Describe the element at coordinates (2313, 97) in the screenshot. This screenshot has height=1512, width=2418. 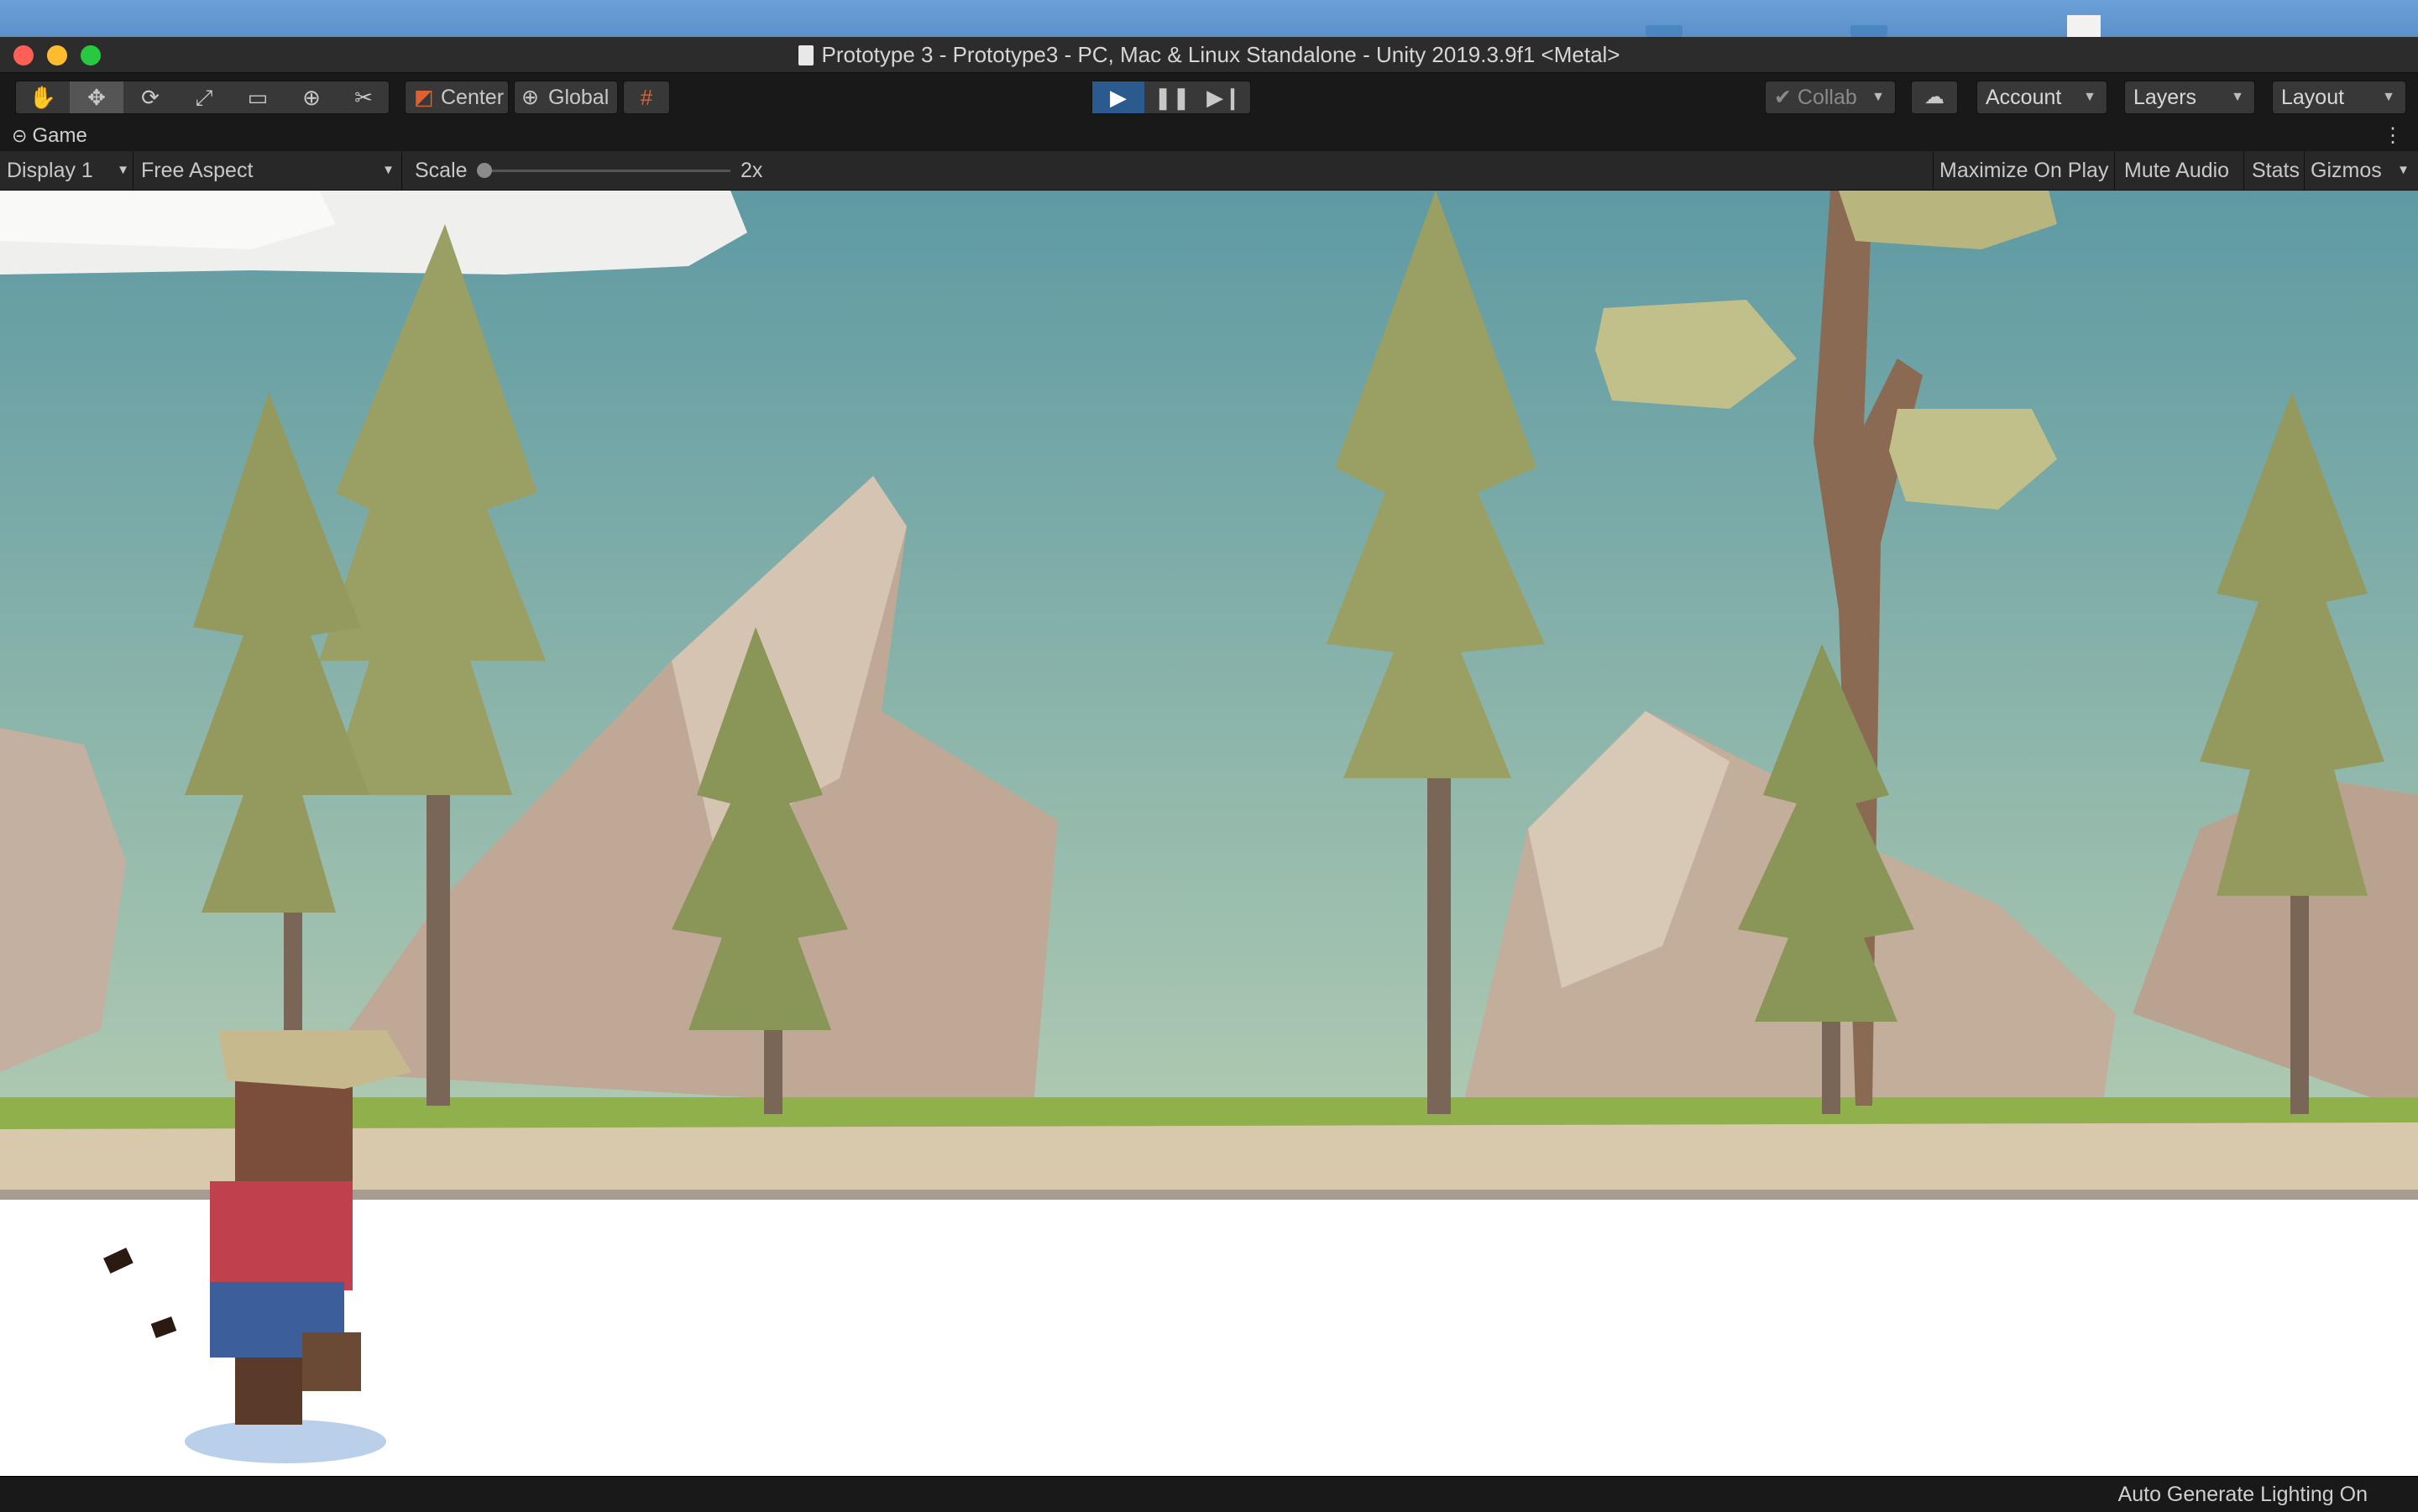
I see `layout-label: Layout` at that location.